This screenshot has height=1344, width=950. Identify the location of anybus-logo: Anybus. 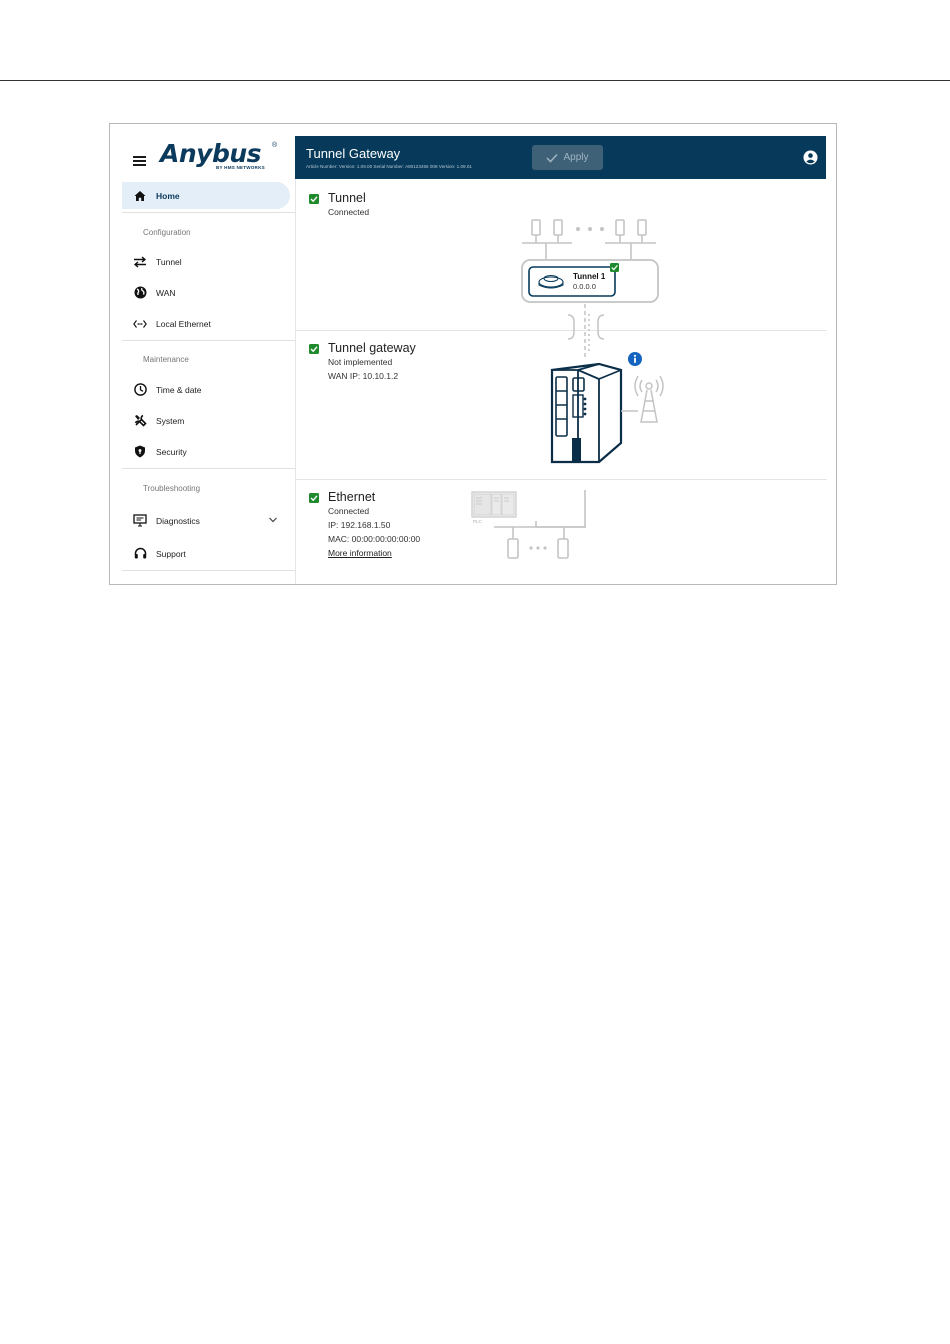
(211, 153).